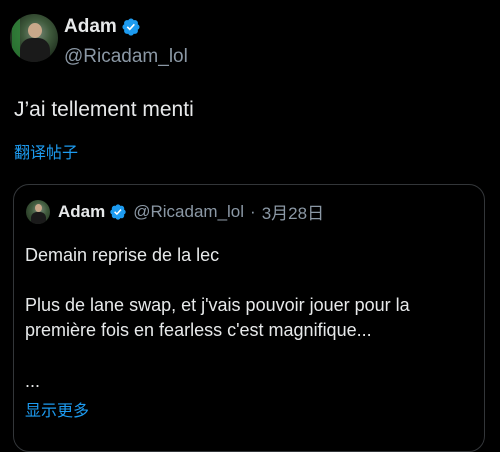 The image size is (500, 452). Describe the element at coordinates (81, 212) in the screenshot. I see `quoted-author-name: Adam` at that location.